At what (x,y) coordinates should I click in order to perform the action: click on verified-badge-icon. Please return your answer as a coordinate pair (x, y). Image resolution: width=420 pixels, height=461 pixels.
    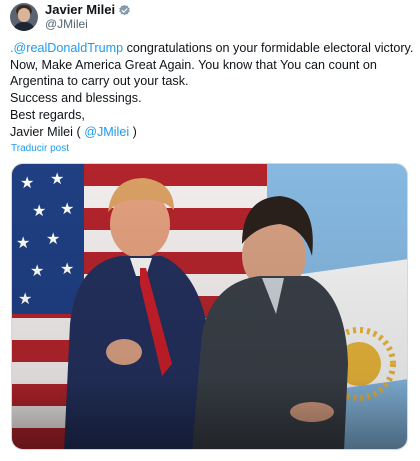
    Looking at the image, I should click on (124, 10).